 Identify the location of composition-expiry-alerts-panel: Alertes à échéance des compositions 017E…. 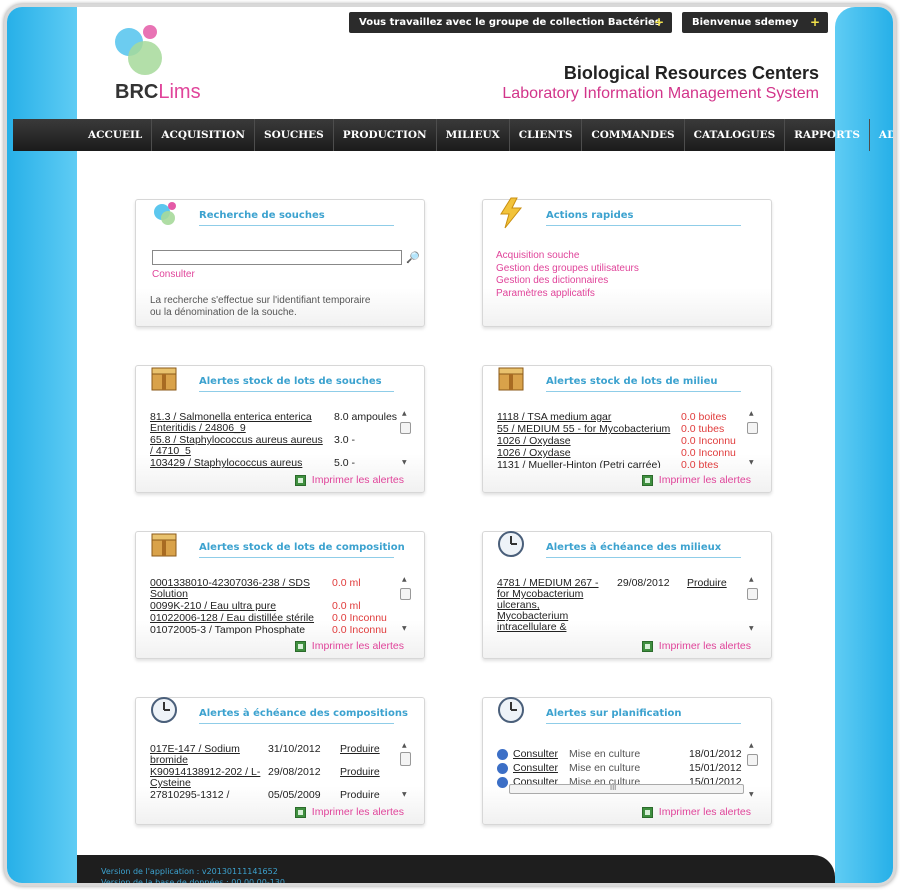
(280, 761).